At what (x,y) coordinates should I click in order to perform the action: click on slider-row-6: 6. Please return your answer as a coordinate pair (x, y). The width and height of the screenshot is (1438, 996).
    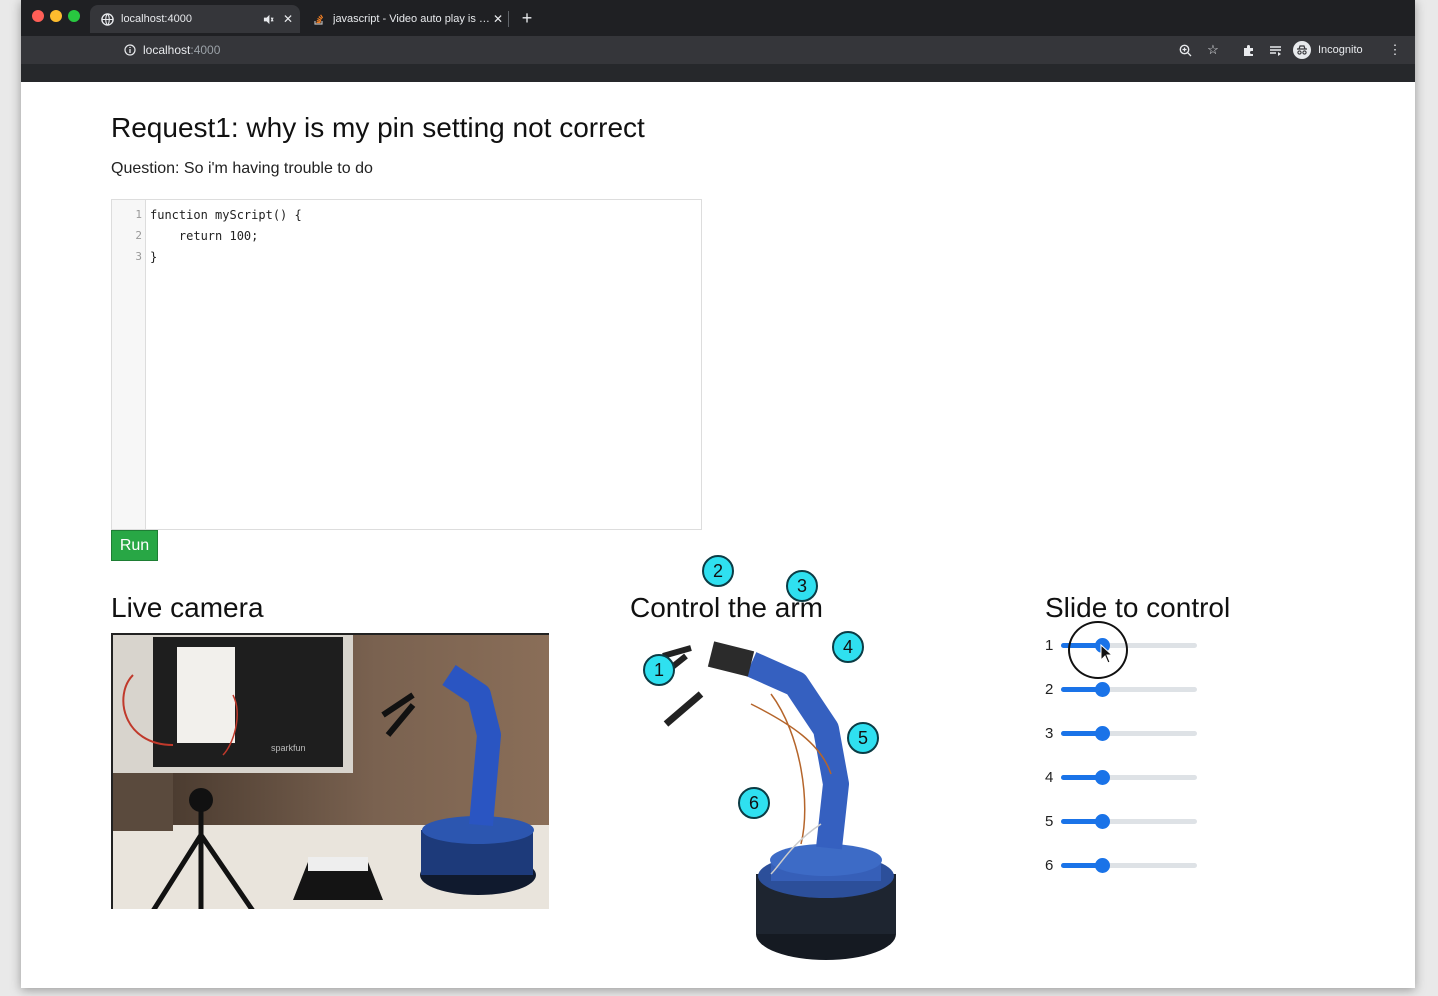
    Looking at the image, I should click on (1121, 865).